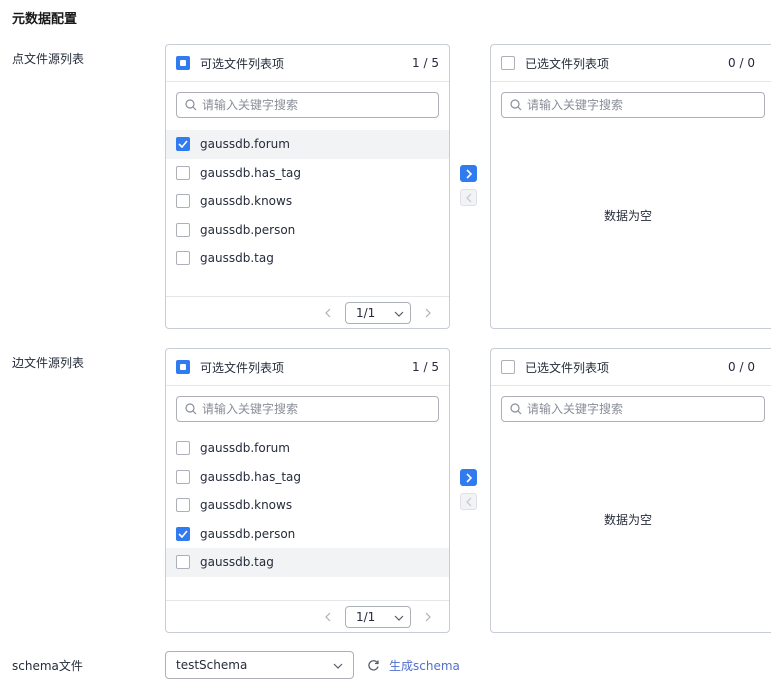 The height and width of the screenshot is (680, 771). Describe the element at coordinates (242, 367) in the screenshot. I see `edge-source-title: 可选文件列表项` at that location.